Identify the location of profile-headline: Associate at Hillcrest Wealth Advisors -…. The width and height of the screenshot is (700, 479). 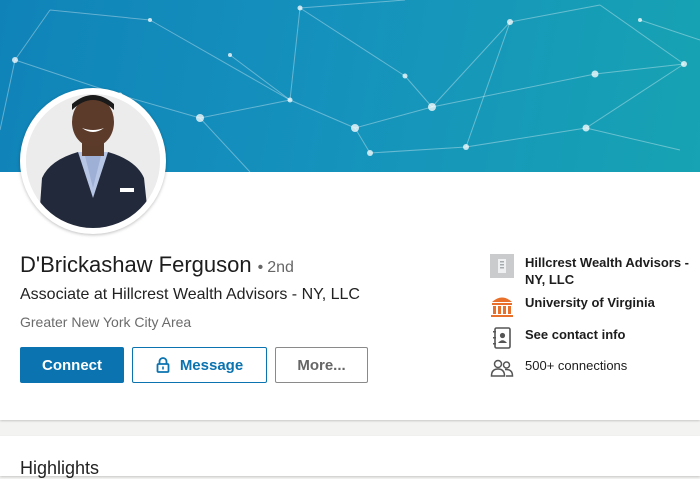
(190, 294).